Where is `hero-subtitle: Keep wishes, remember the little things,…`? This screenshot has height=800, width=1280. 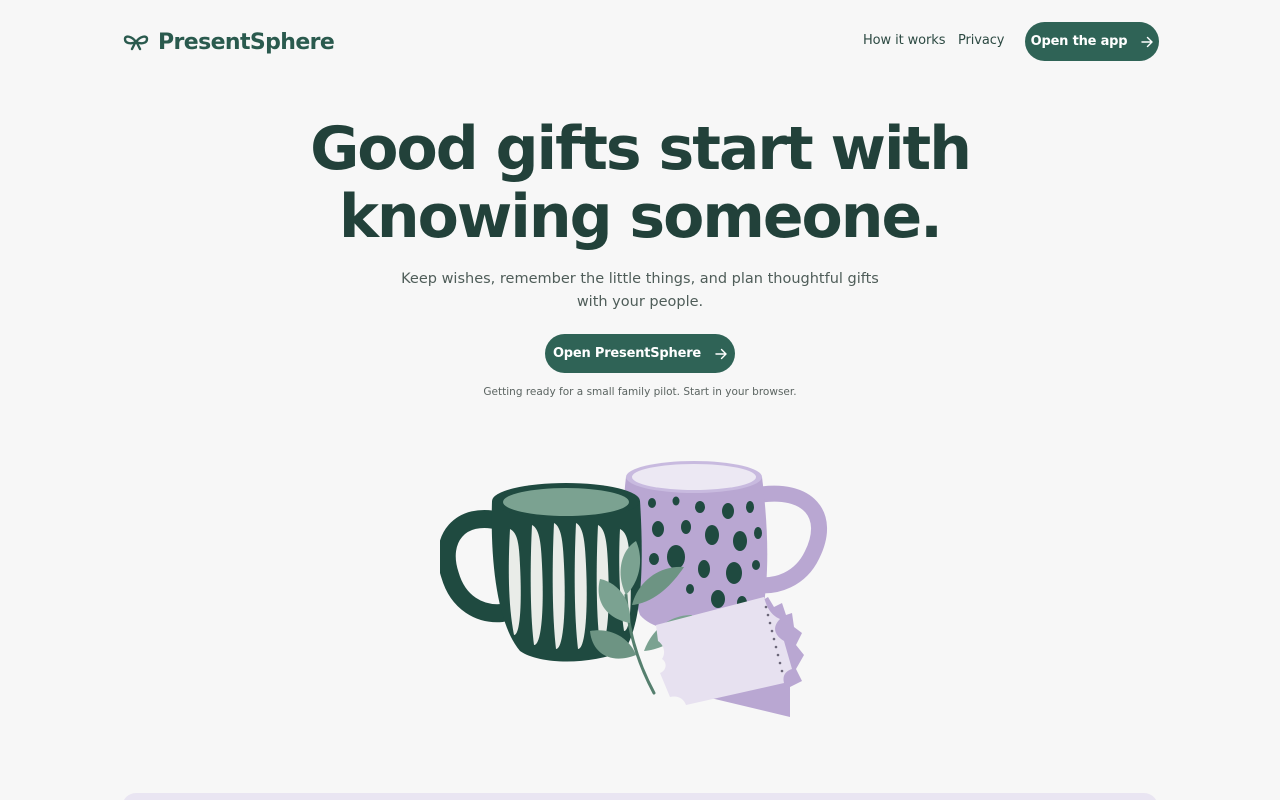 hero-subtitle: Keep wishes, remember the little things,… is located at coordinates (640, 290).